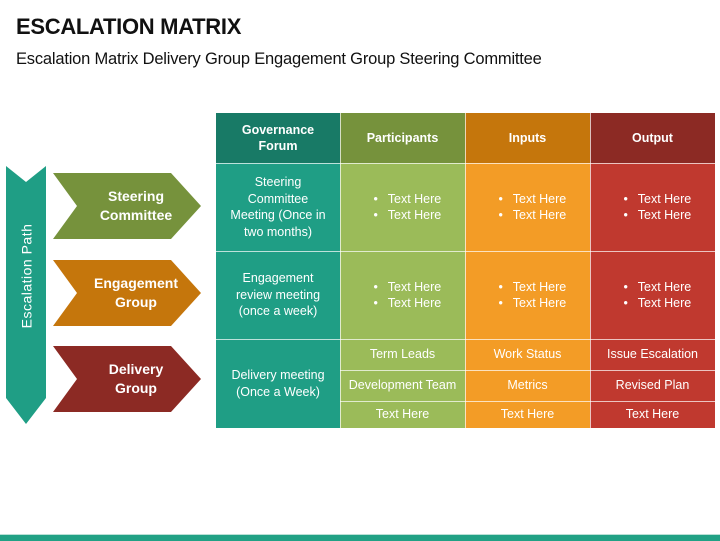  What do you see at coordinates (127, 379) in the screenshot?
I see `level-delivery-group: Delivery Group` at bounding box center [127, 379].